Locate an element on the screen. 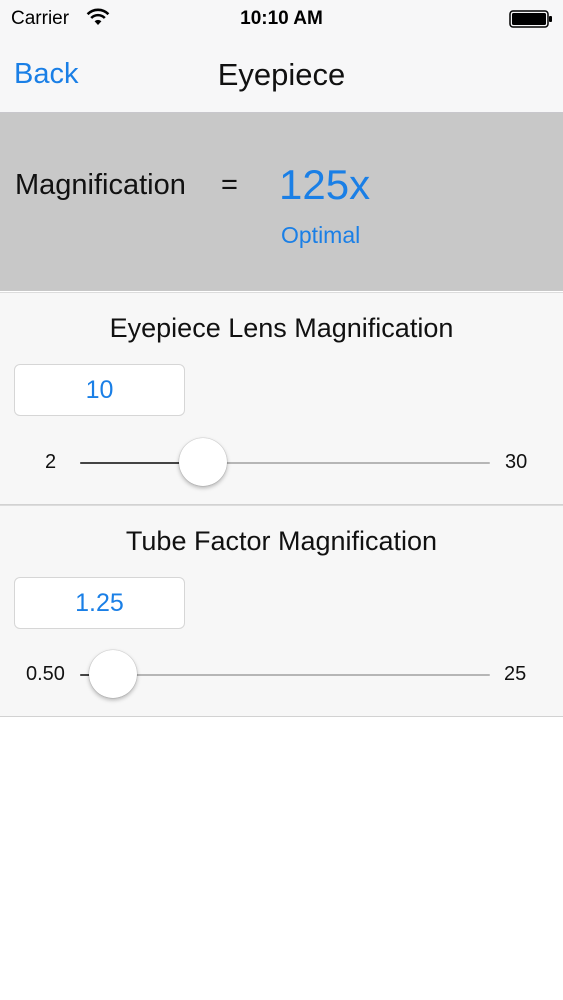  status-time: 10:10 AM is located at coordinates (281, 18).